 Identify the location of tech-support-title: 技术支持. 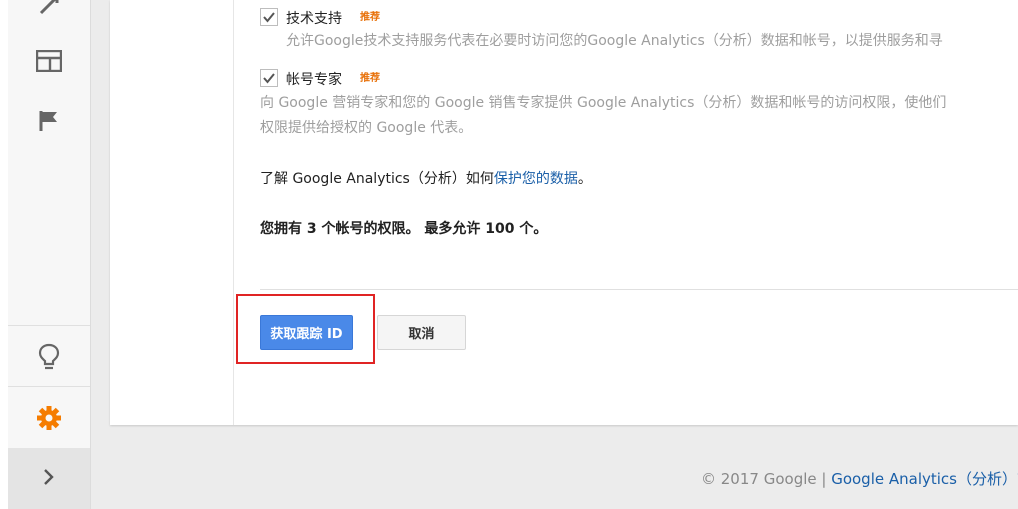
(314, 19).